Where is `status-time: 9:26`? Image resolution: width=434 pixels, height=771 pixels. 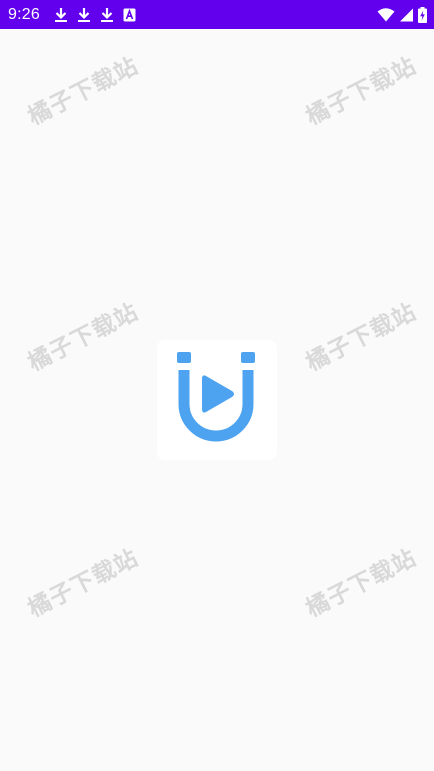
status-time: 9:26 is located at coordinates (24, 14).